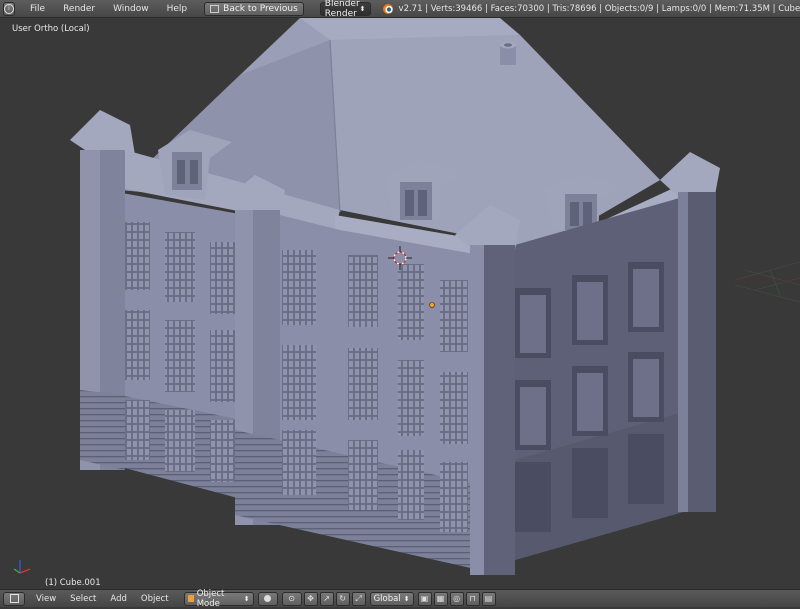 The height and width of the screenshot is (609, 800). Describe the element at coordinates (83, 599) in the screenshot. I see `menu-select: Select` at that location.